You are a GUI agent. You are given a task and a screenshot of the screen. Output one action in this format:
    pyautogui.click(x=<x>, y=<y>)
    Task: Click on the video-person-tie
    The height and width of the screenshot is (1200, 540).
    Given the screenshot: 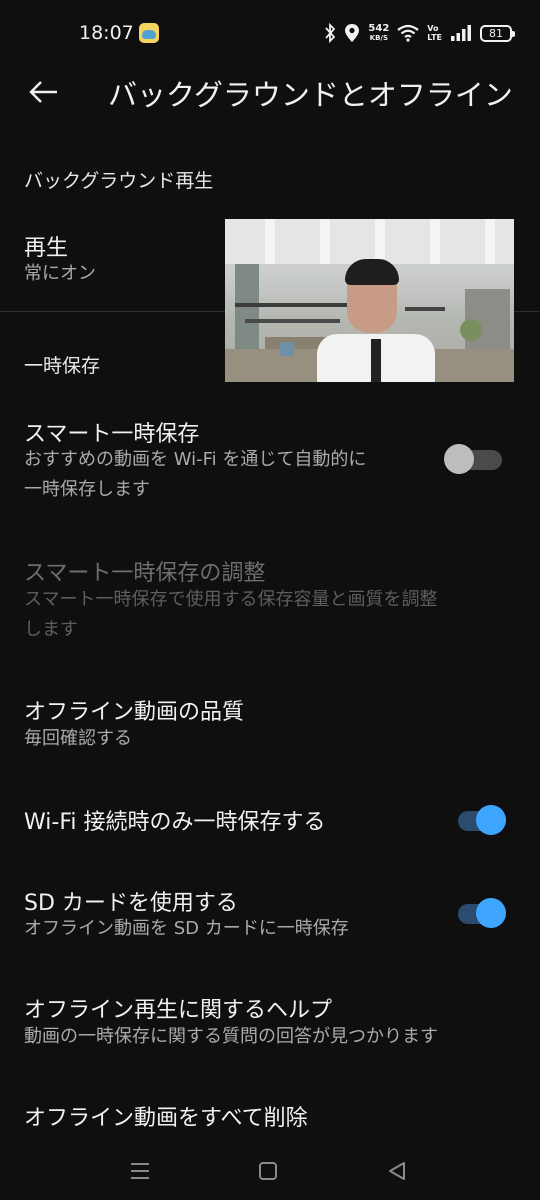 What is the action you would take?
    pyautogui.click(x=376, y=360)
    